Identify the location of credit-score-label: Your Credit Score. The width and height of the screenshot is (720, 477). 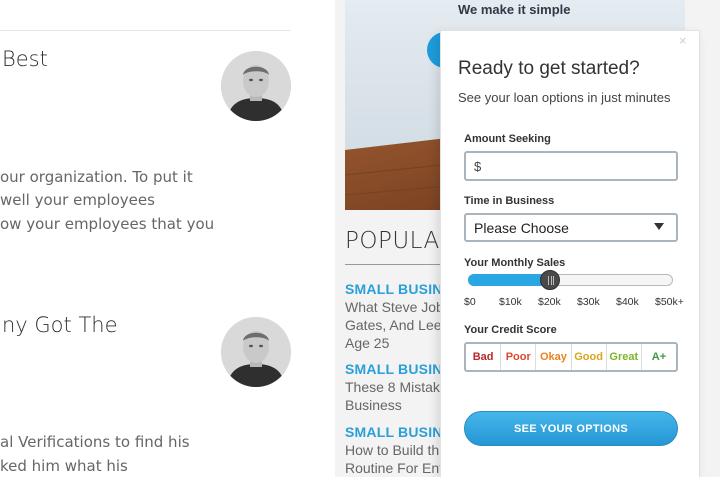
(510, 330).